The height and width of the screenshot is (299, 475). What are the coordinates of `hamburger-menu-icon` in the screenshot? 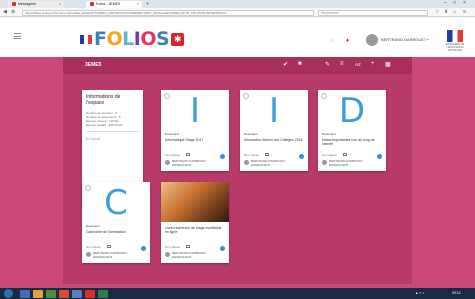 It's located at (17, 36).